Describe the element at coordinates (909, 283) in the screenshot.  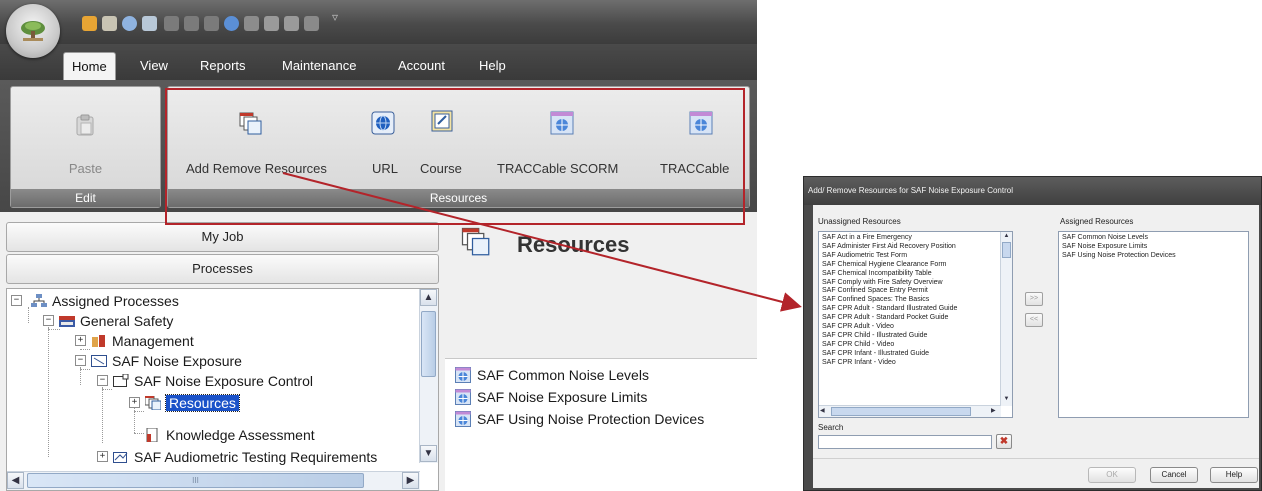
I see `list-item: SAF Comply with Fire Safety Overview` at that location.